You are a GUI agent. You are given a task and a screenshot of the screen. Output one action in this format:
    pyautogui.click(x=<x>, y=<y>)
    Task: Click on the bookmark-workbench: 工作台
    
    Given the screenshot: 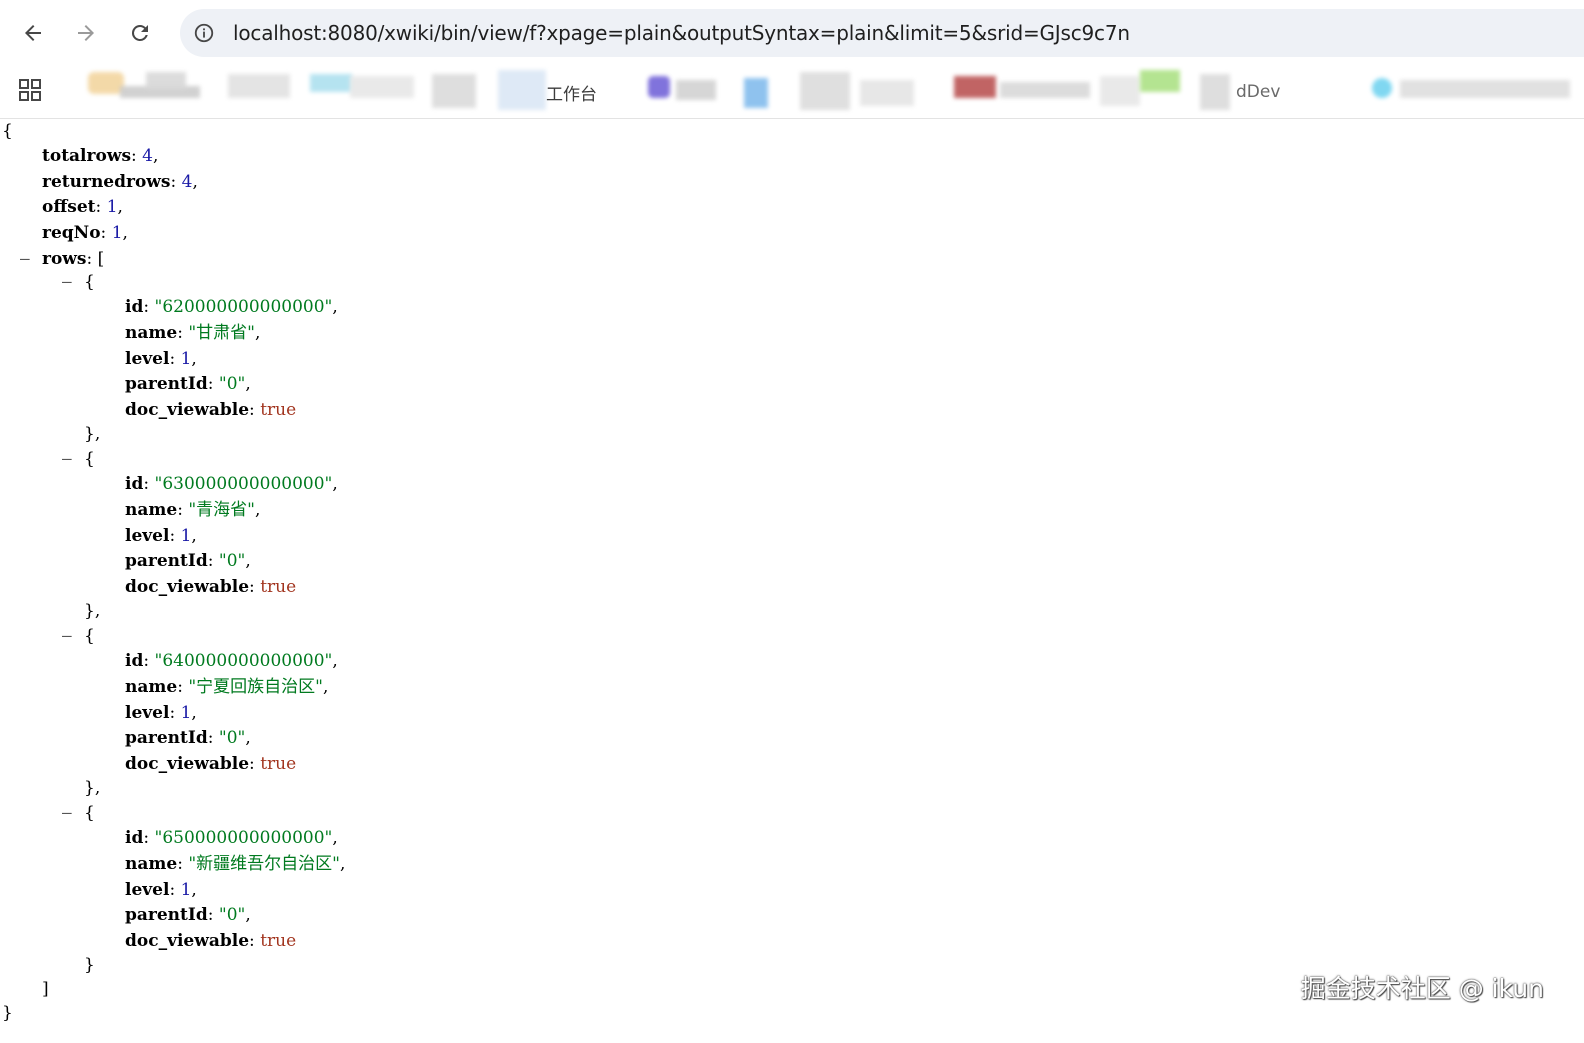 What is the action you would take?
    pyautogui.click(x=571, y=92)
    